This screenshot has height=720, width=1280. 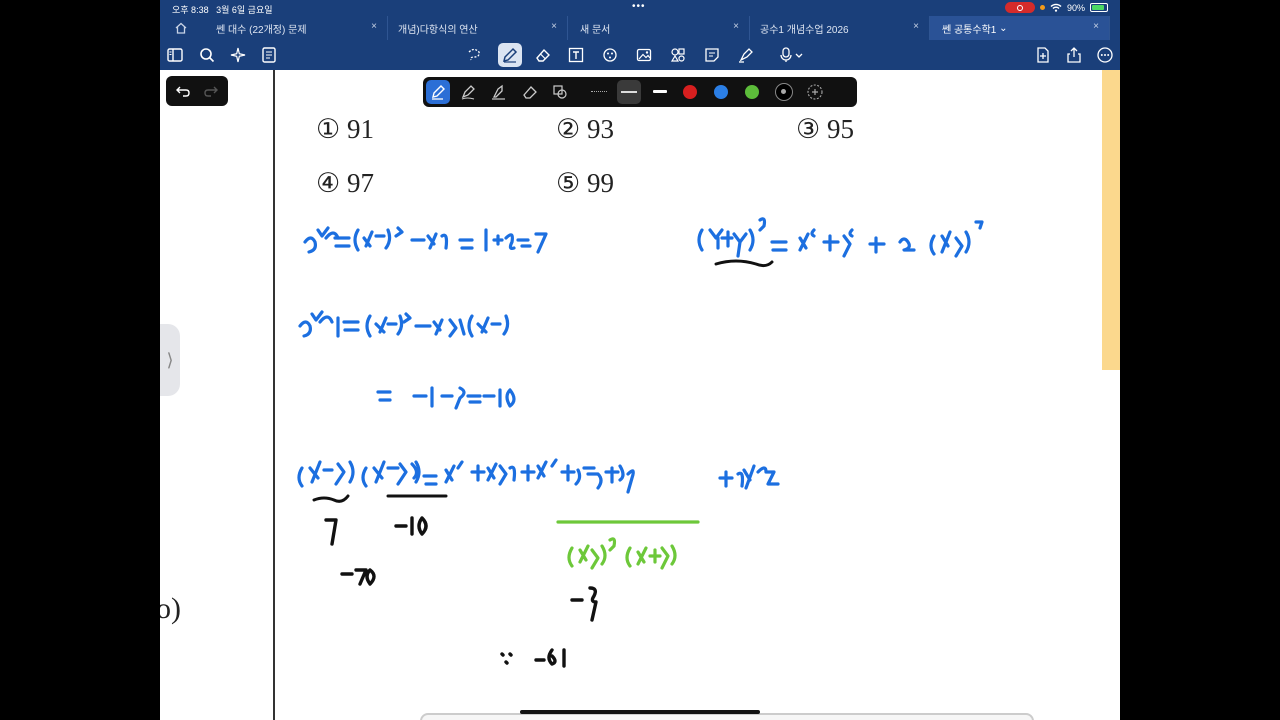 I want to click on tab-label: 새 문서, so click(x=595, y=30).